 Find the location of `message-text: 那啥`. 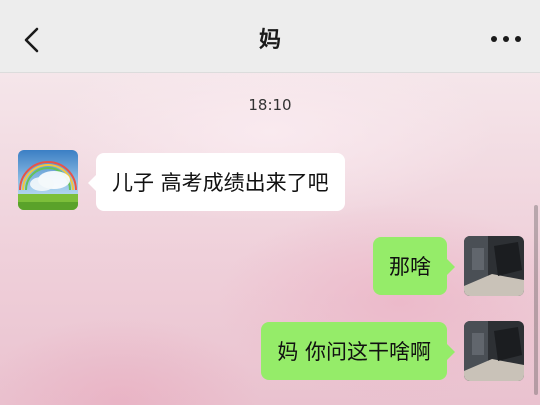

message-text: 那啥 is located at coordinates (410, 267).